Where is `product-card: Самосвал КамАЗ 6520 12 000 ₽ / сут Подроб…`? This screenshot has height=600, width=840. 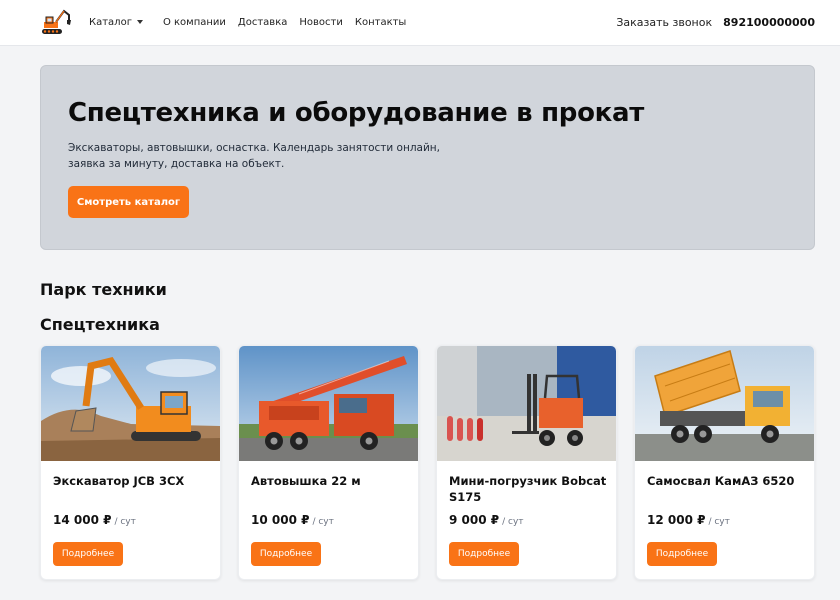 product-card: Самосвал КамАЗ 6520 12 000 ₽ / сут Подроб… is located at coordinates (724, 462).